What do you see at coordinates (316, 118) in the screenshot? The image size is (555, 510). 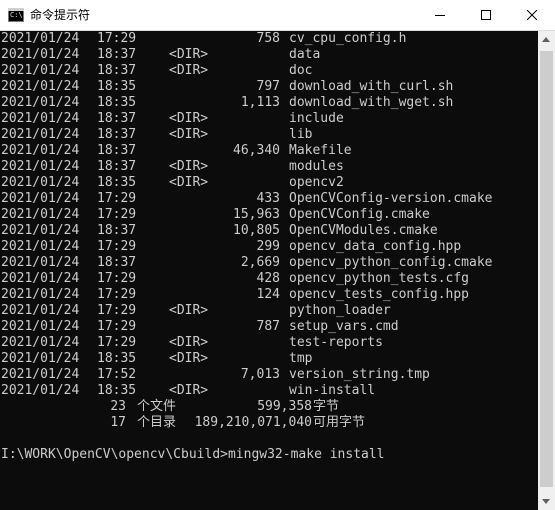 I see `entry-name: include` at bounding box center [316, 118].